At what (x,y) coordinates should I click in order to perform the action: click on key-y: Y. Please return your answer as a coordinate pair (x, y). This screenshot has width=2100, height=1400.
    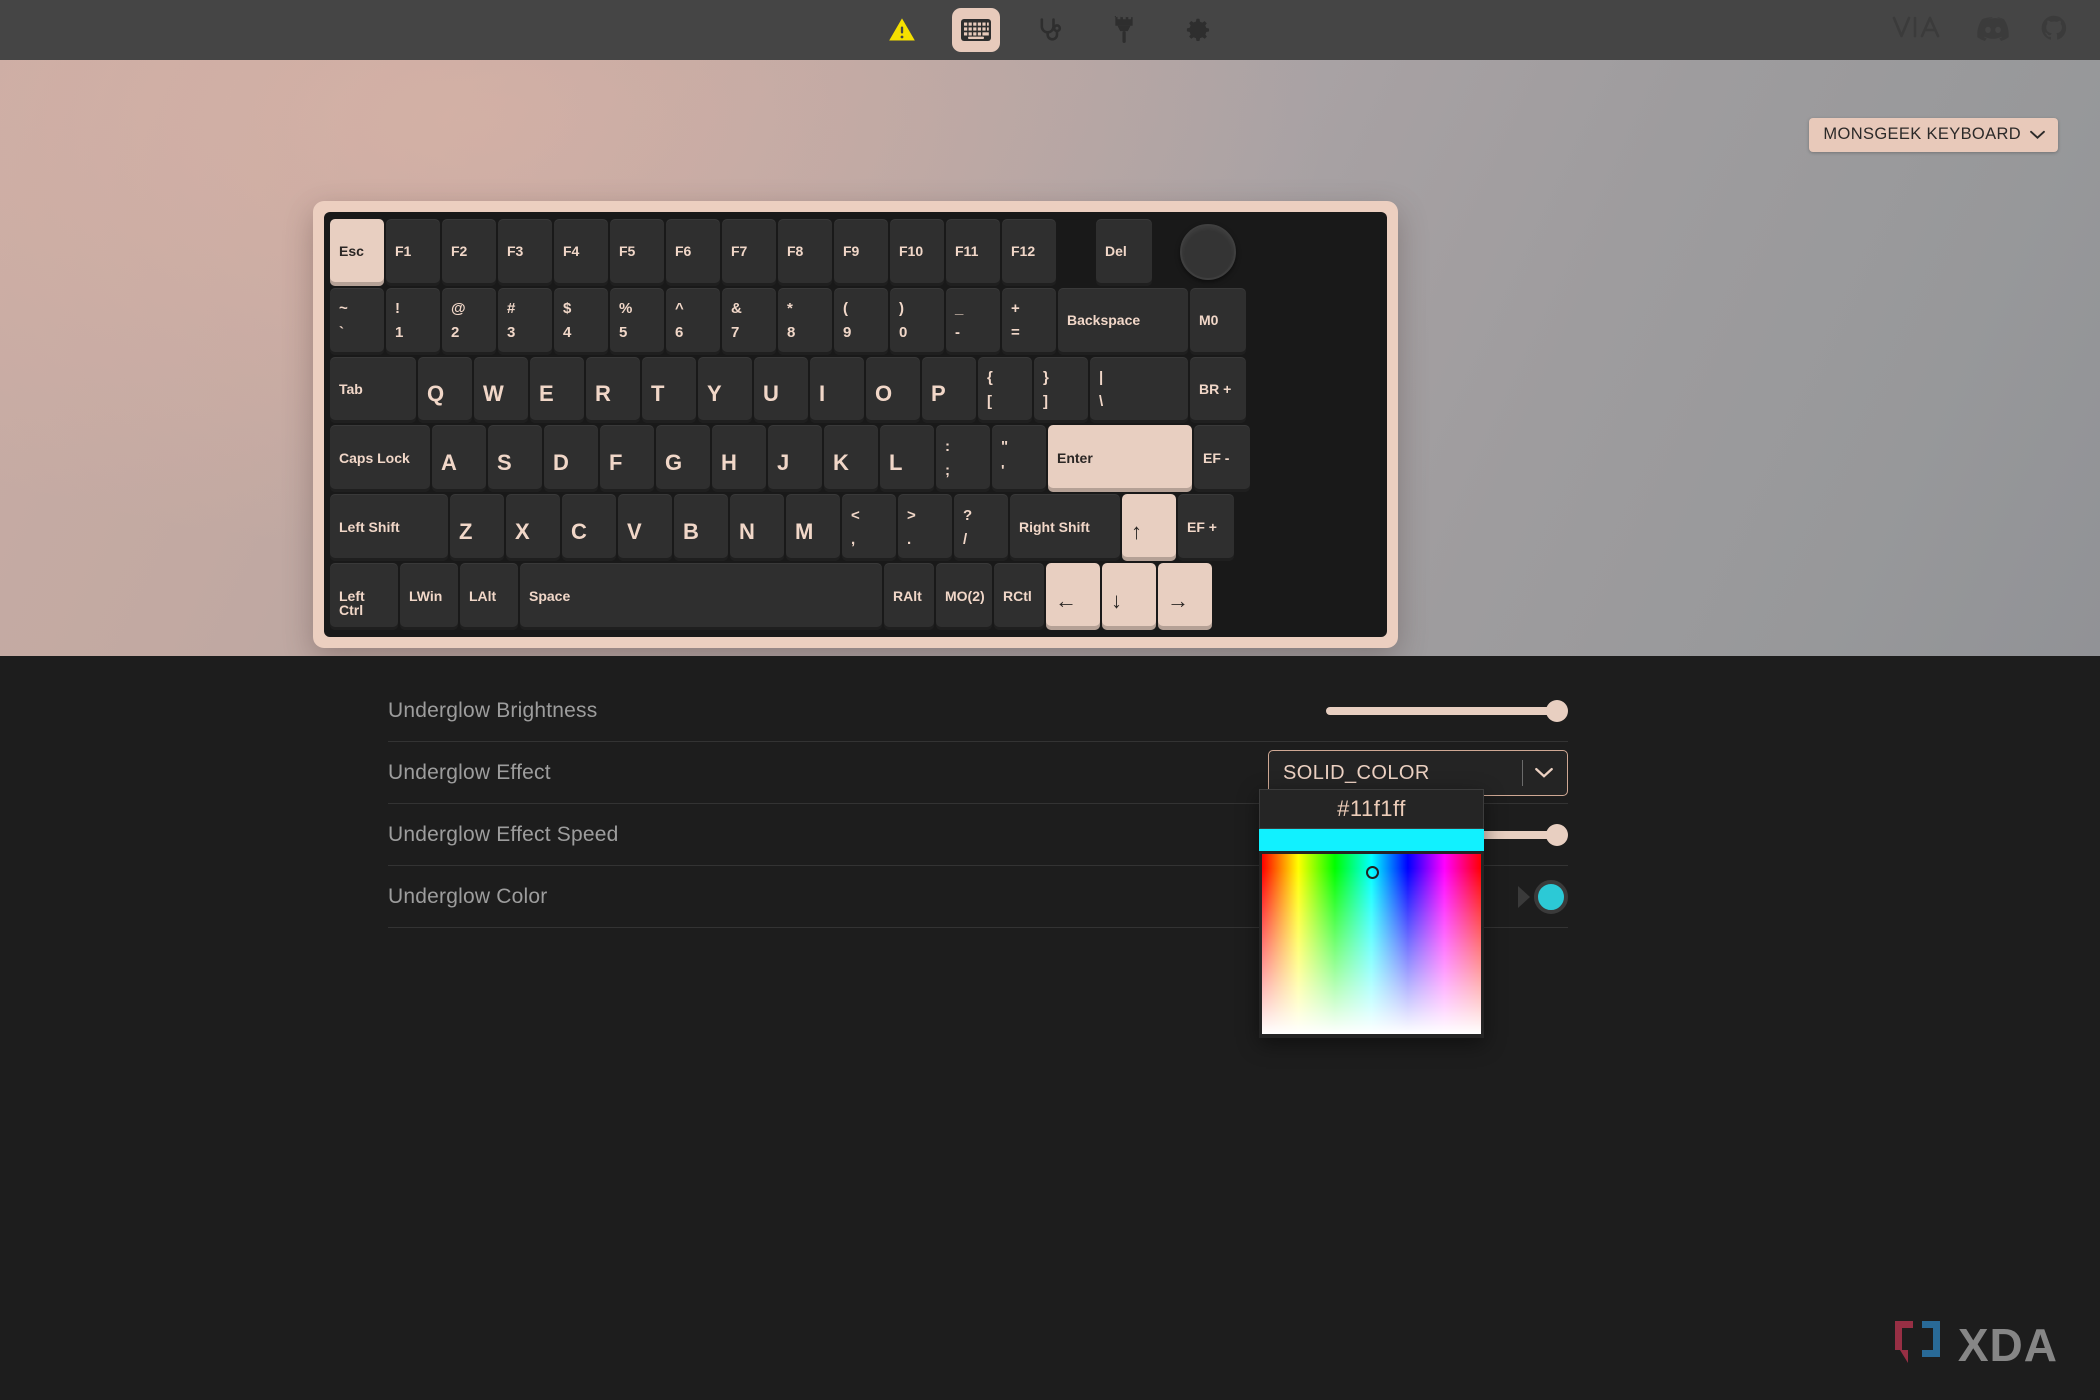
    Looking at the image, I should click on (725, 390).